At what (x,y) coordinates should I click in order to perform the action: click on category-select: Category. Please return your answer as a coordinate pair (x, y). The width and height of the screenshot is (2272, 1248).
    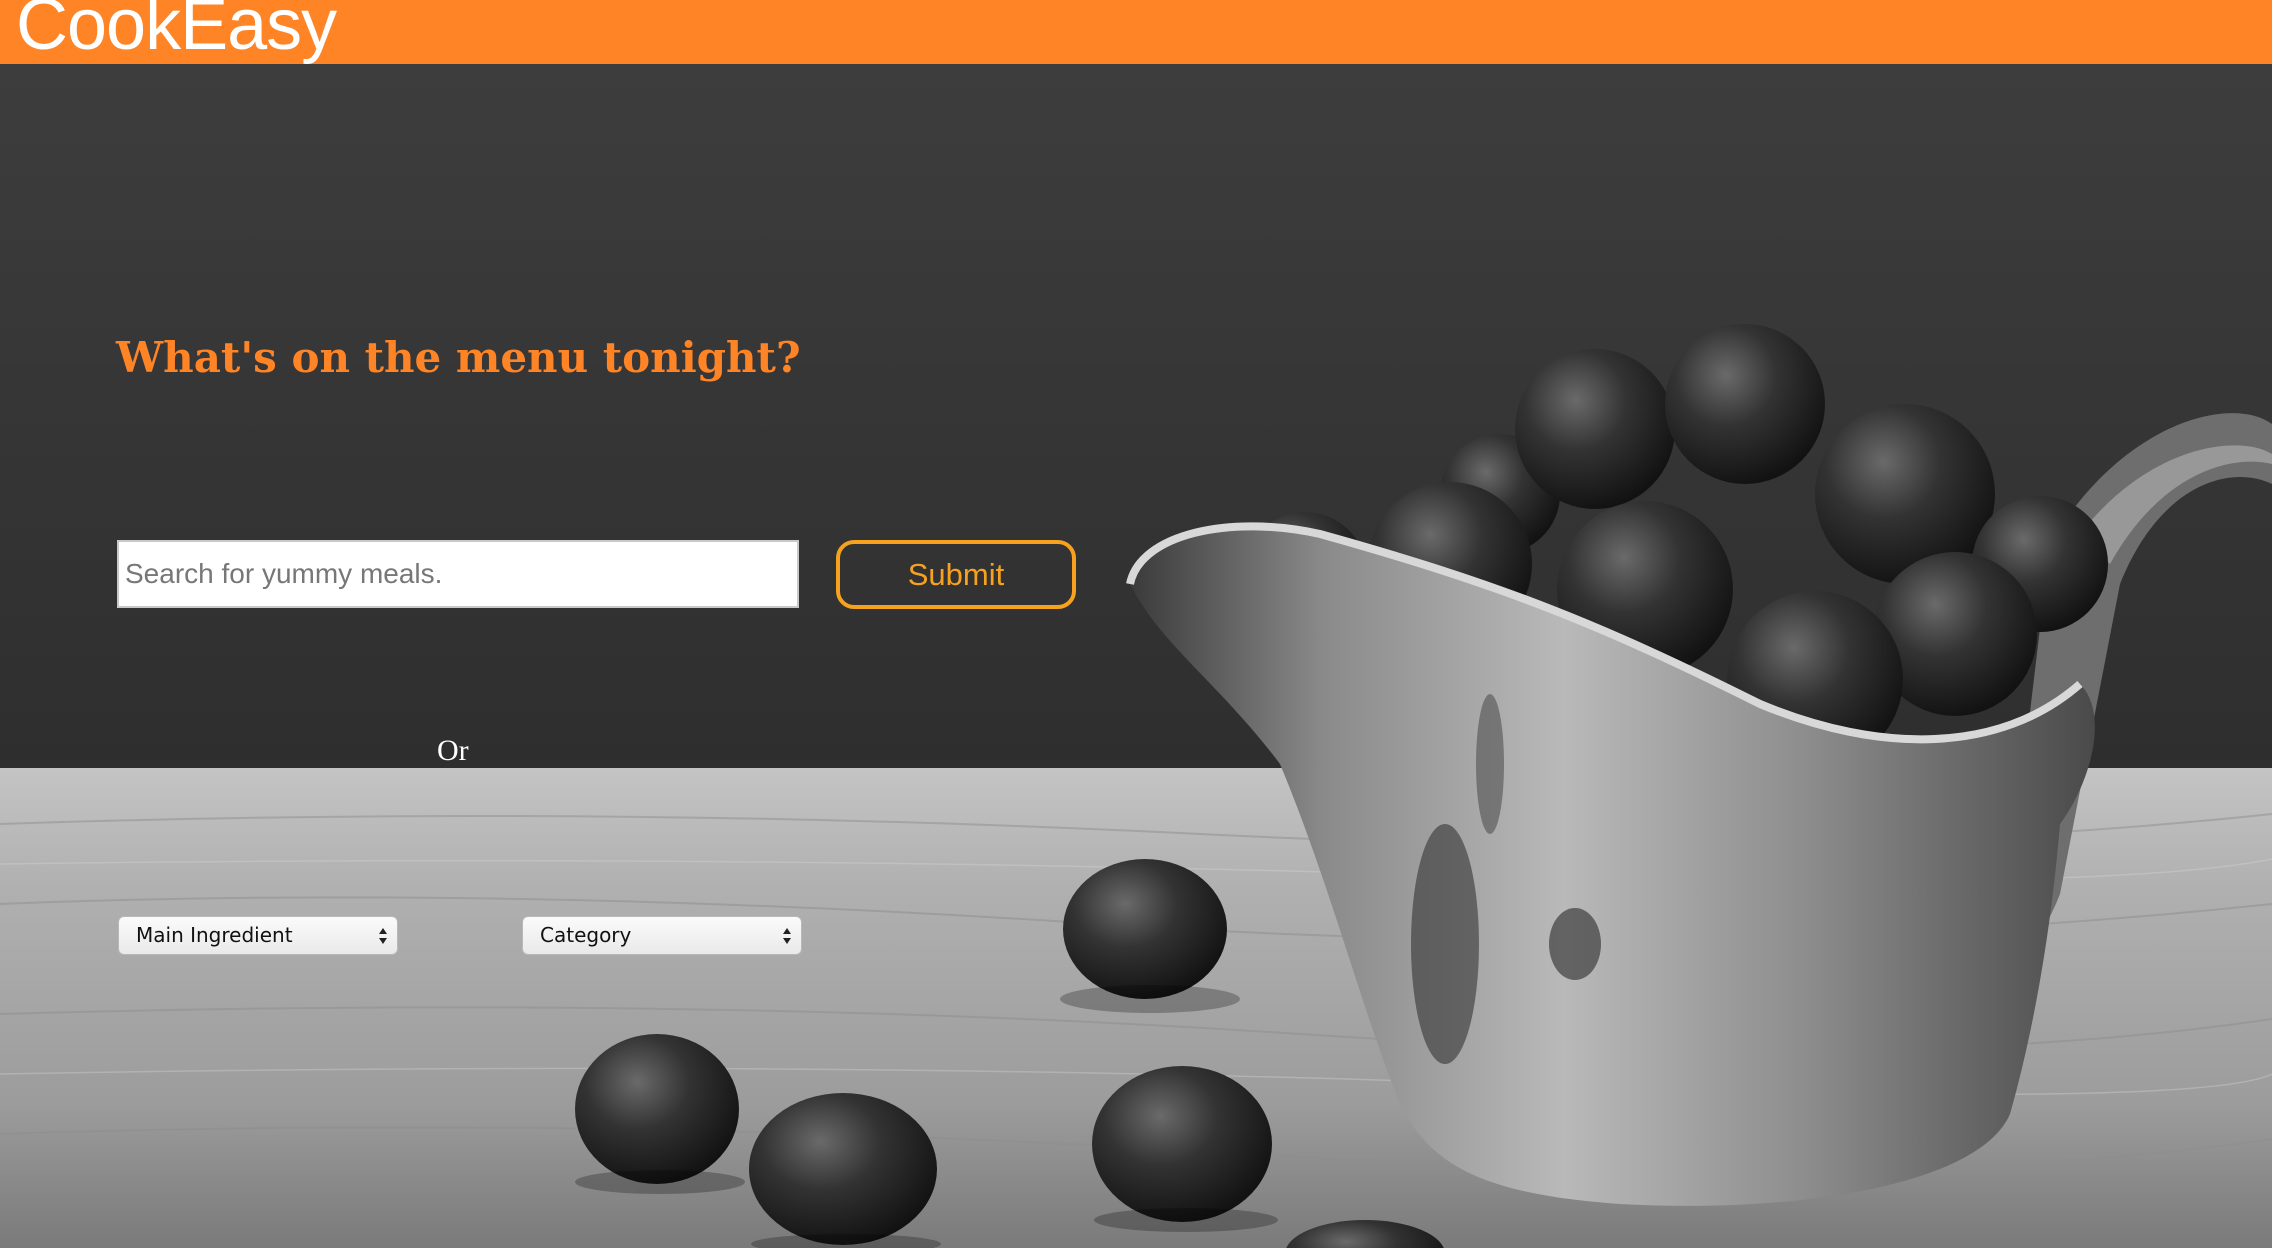
    Looking at the image, I should click on (662, 935).